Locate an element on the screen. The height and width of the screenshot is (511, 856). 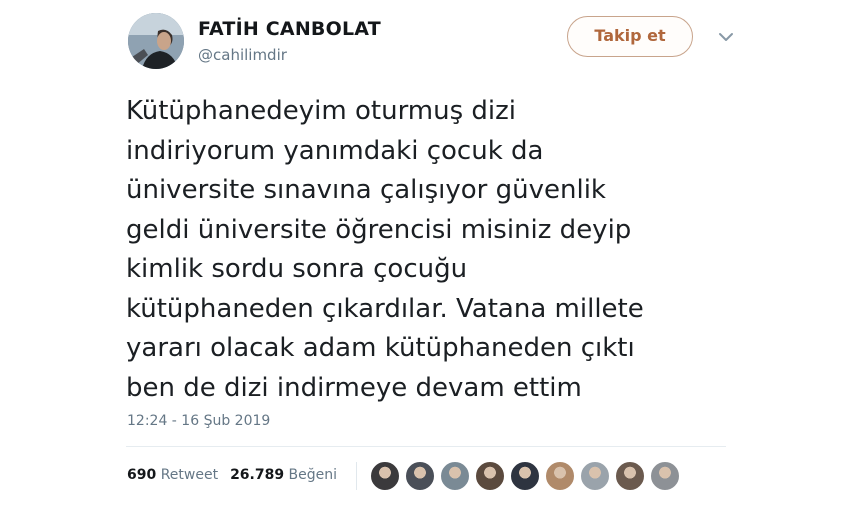
divider is located at coordinates (426, 446).